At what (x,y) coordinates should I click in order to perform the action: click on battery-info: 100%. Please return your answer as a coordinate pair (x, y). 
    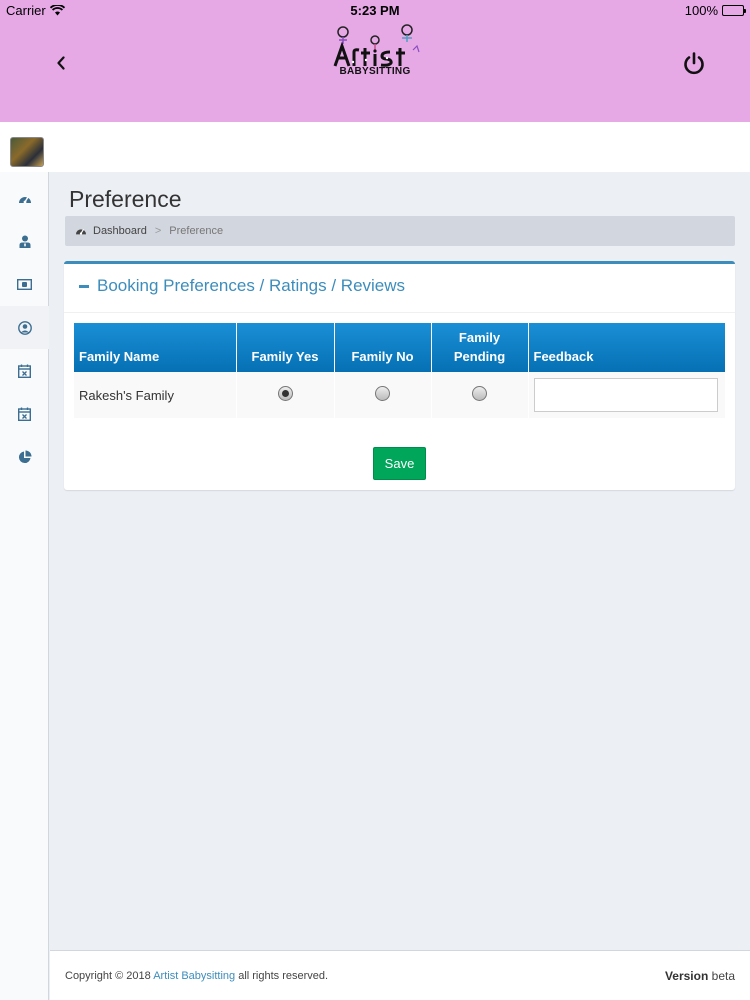
    Looking at the image, I should click on (715, 10).